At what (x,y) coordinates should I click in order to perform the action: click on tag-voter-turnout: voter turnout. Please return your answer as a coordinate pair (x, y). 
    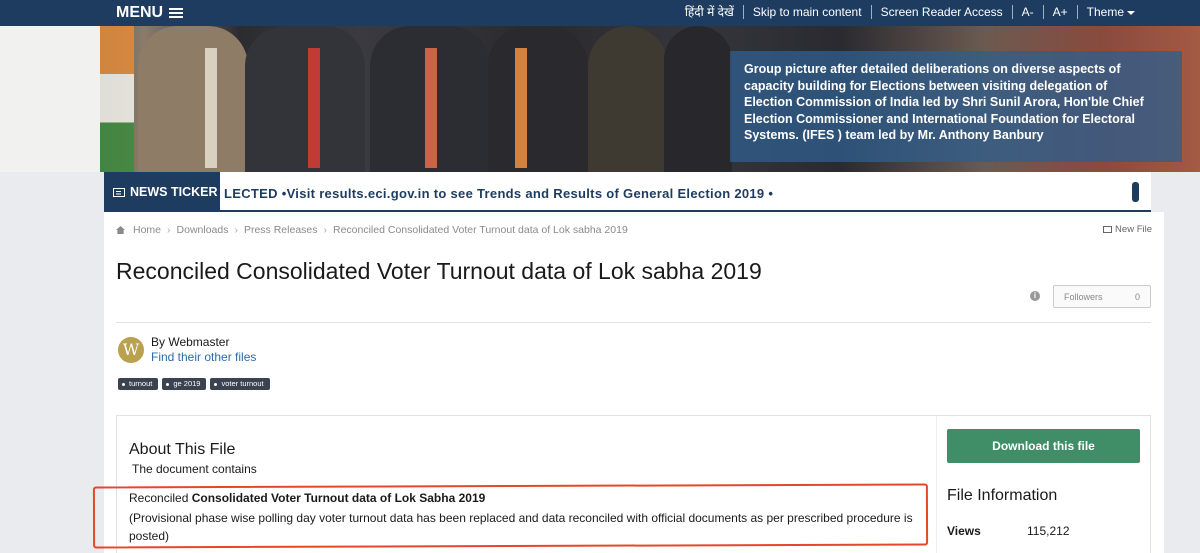
    Looking at the image, I should click on (240, 384).